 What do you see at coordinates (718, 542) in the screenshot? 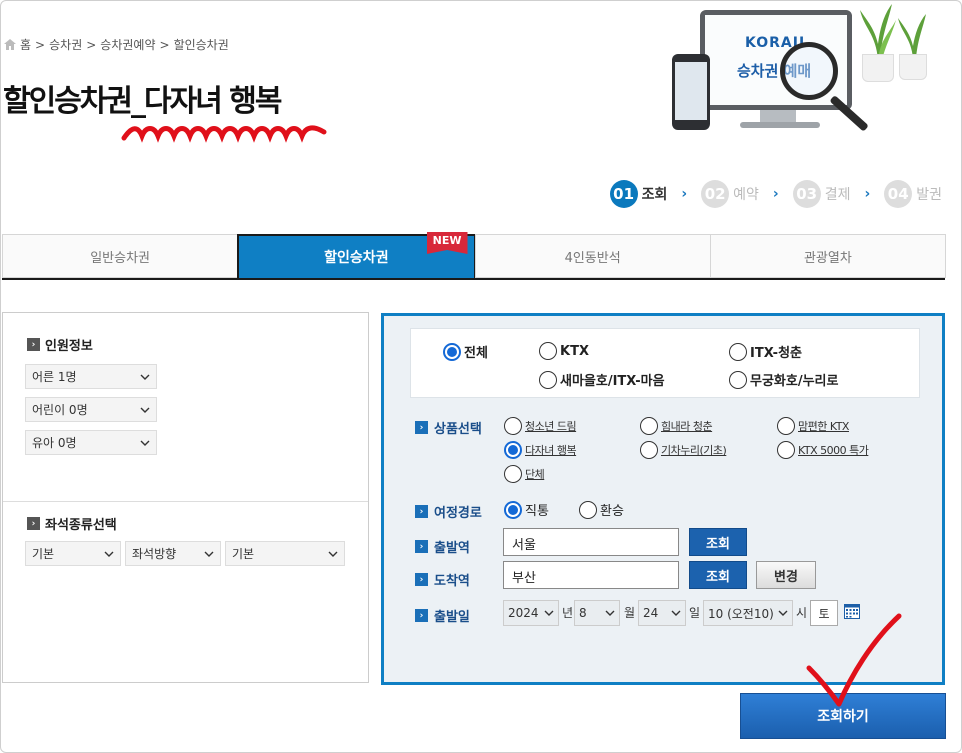
I see `departure-search-button: 조회` at bounding box center [718, 542].